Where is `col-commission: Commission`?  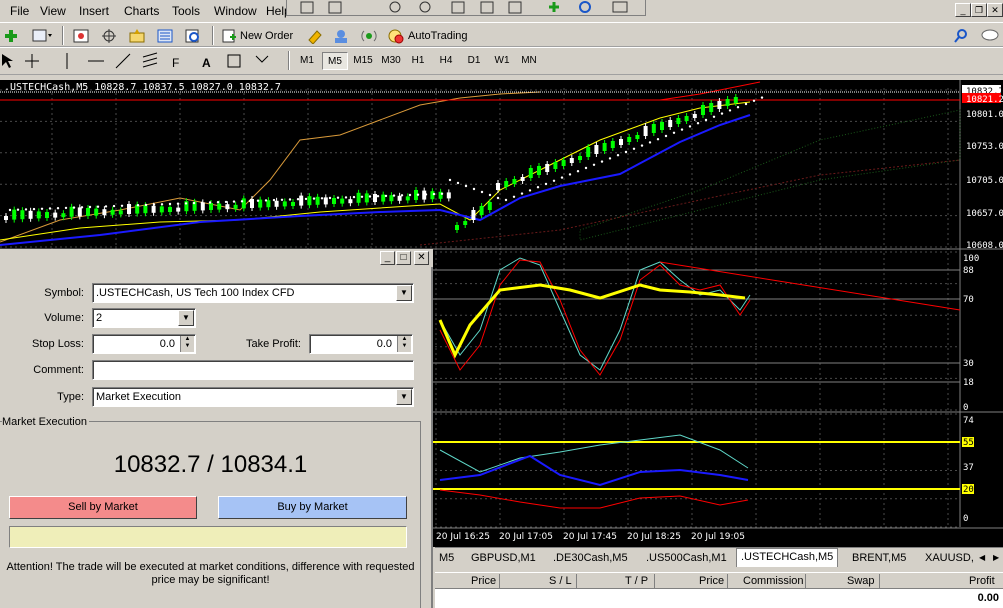
col-commission: Commission is located at coordinates (773, 581).